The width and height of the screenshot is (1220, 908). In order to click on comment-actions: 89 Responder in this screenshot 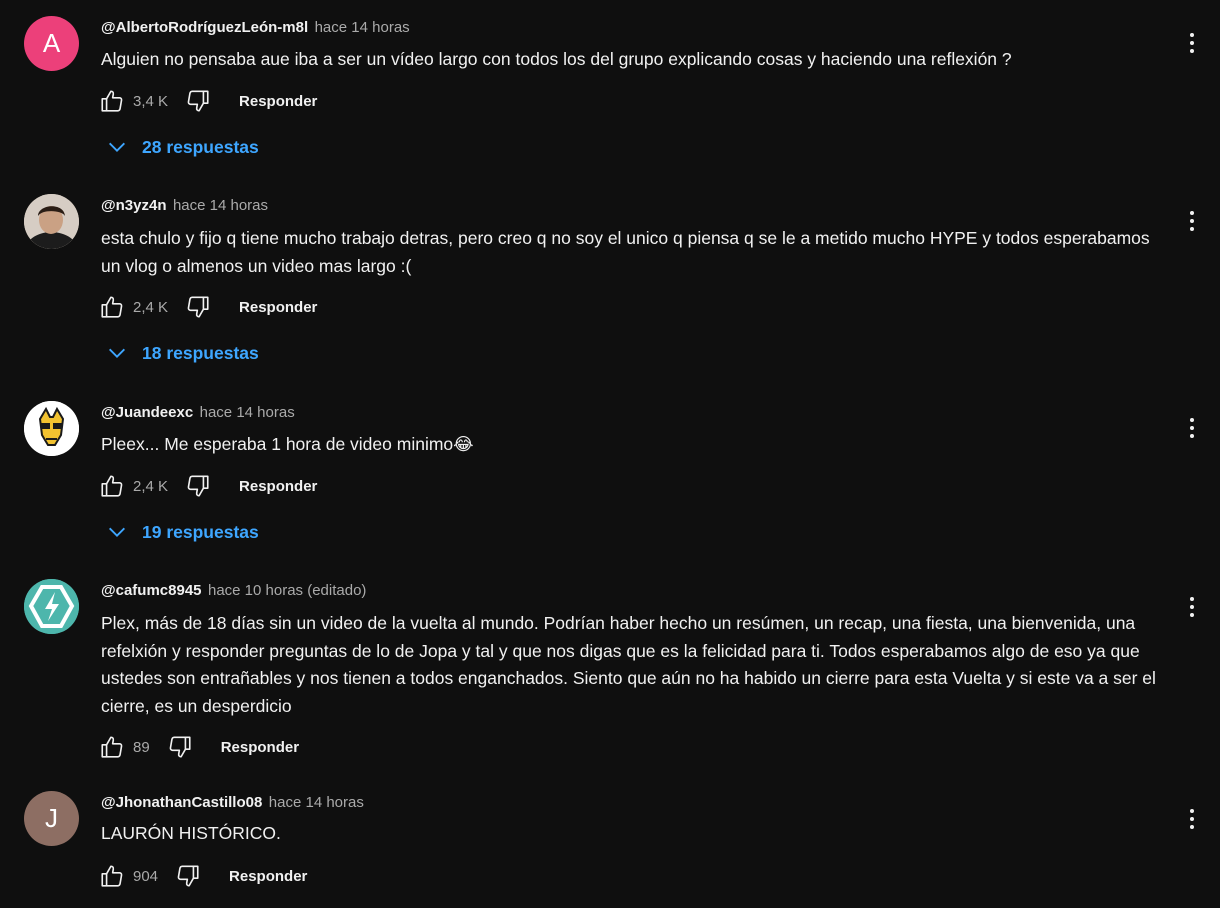, I will do `click(199, 747)`.